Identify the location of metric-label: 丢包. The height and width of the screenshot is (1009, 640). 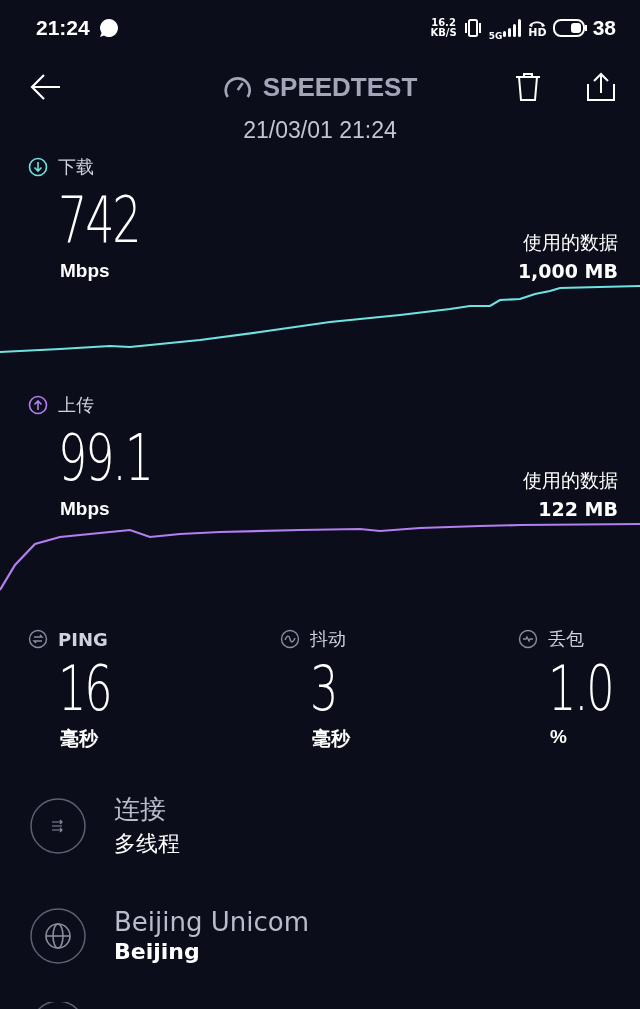
(566, 639).